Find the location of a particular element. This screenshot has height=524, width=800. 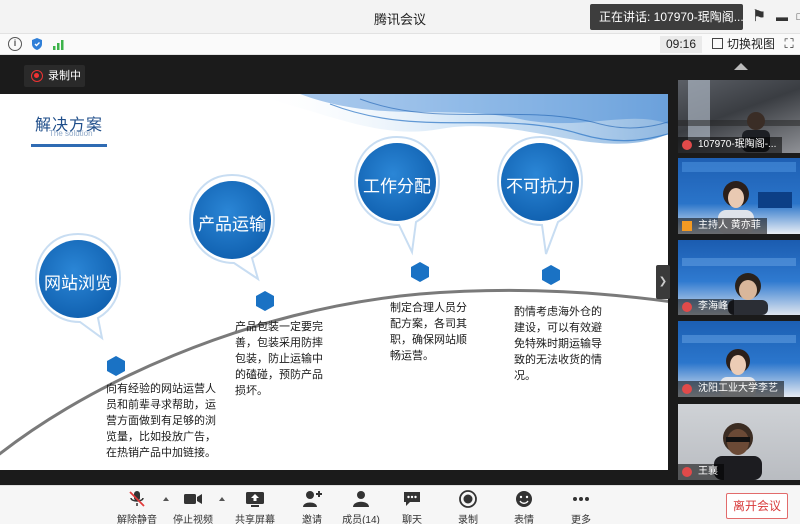

camera-icon is located at coordinates (193, 499).